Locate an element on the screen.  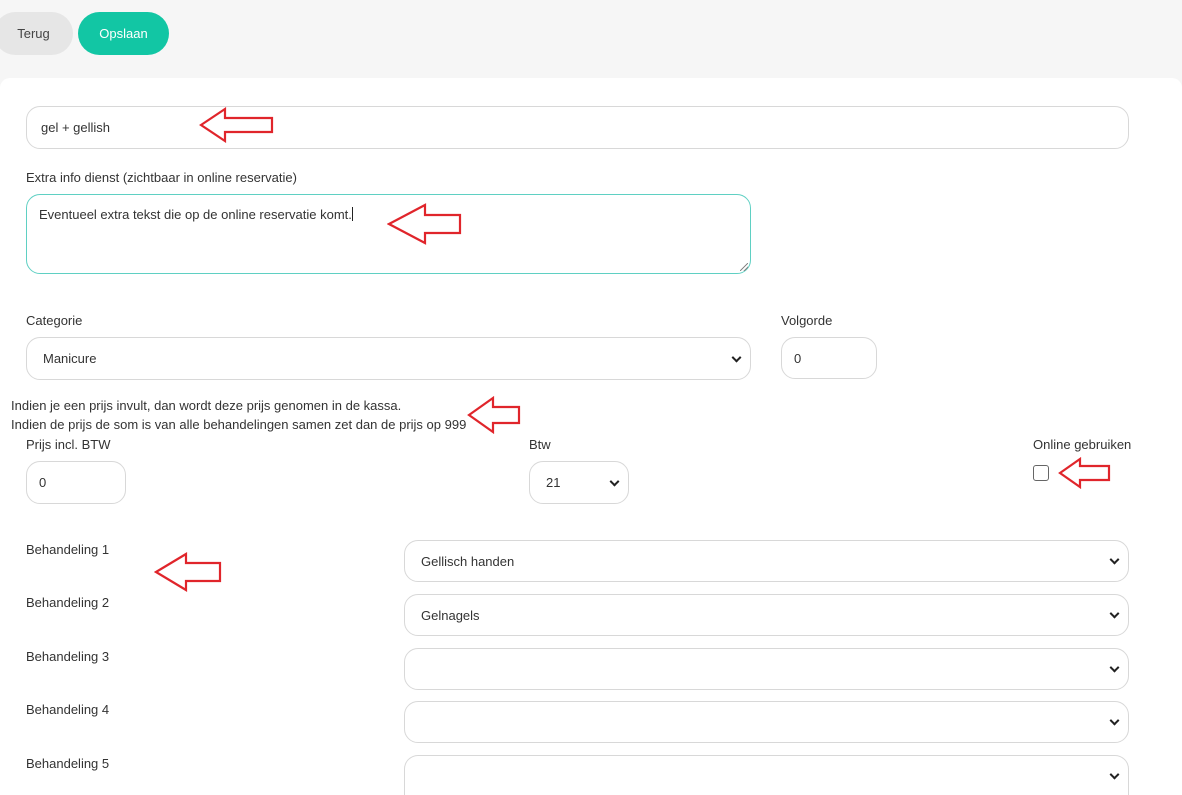
treatment-1-select: Gellisch handen is located at coordinates (766, 561).